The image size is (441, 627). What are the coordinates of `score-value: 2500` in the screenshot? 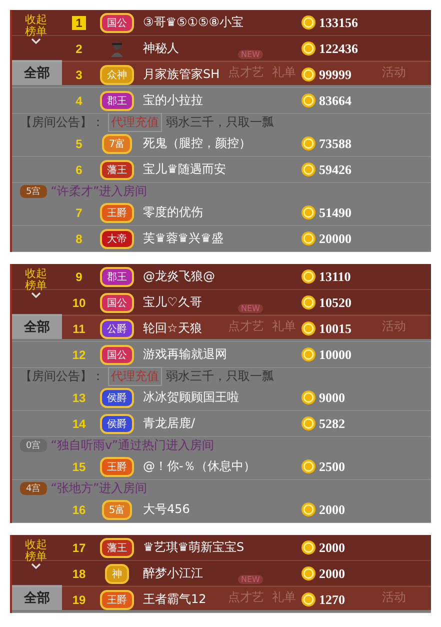 It's located at (332, 466).